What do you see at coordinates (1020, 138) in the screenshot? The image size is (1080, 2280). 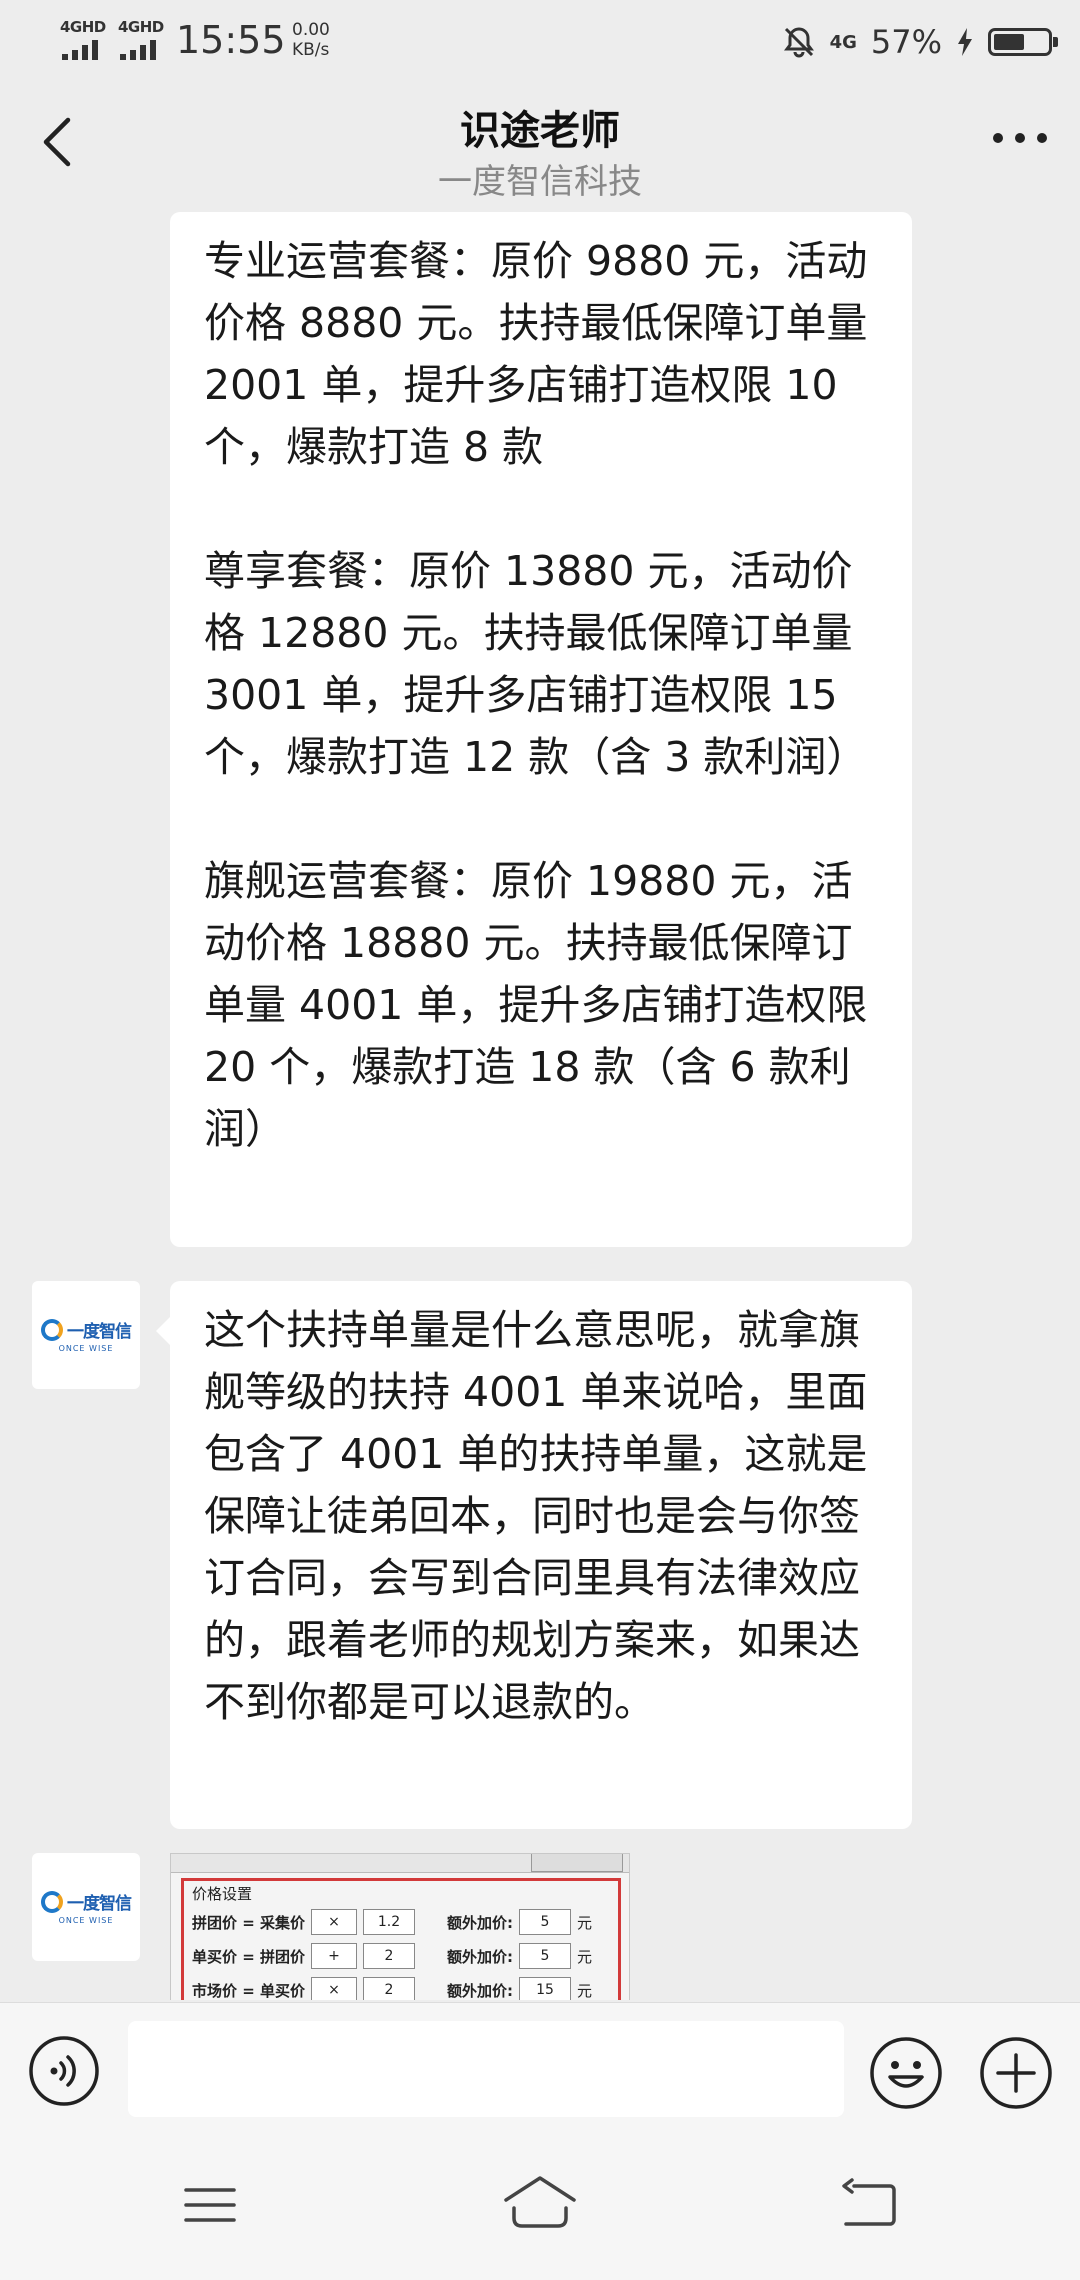 I see `more-options-icon` at bounding box center [1020, 138].